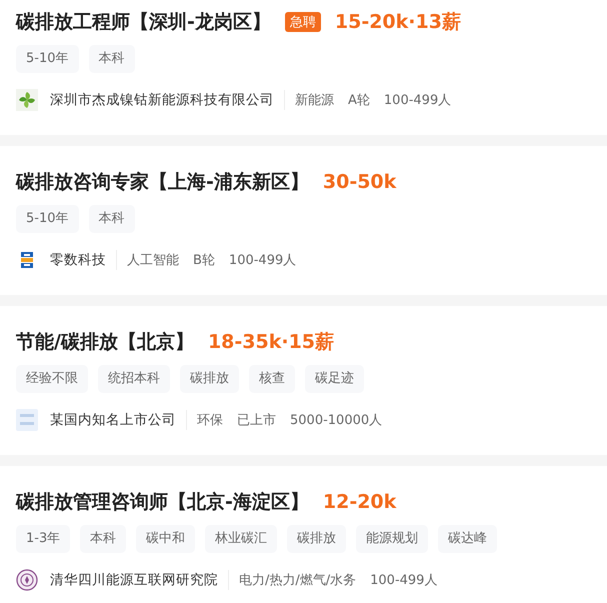  Describe the element at coordinates (336, 420) in the screenshot. I see `company-detail: 5000-10000人` at that location.